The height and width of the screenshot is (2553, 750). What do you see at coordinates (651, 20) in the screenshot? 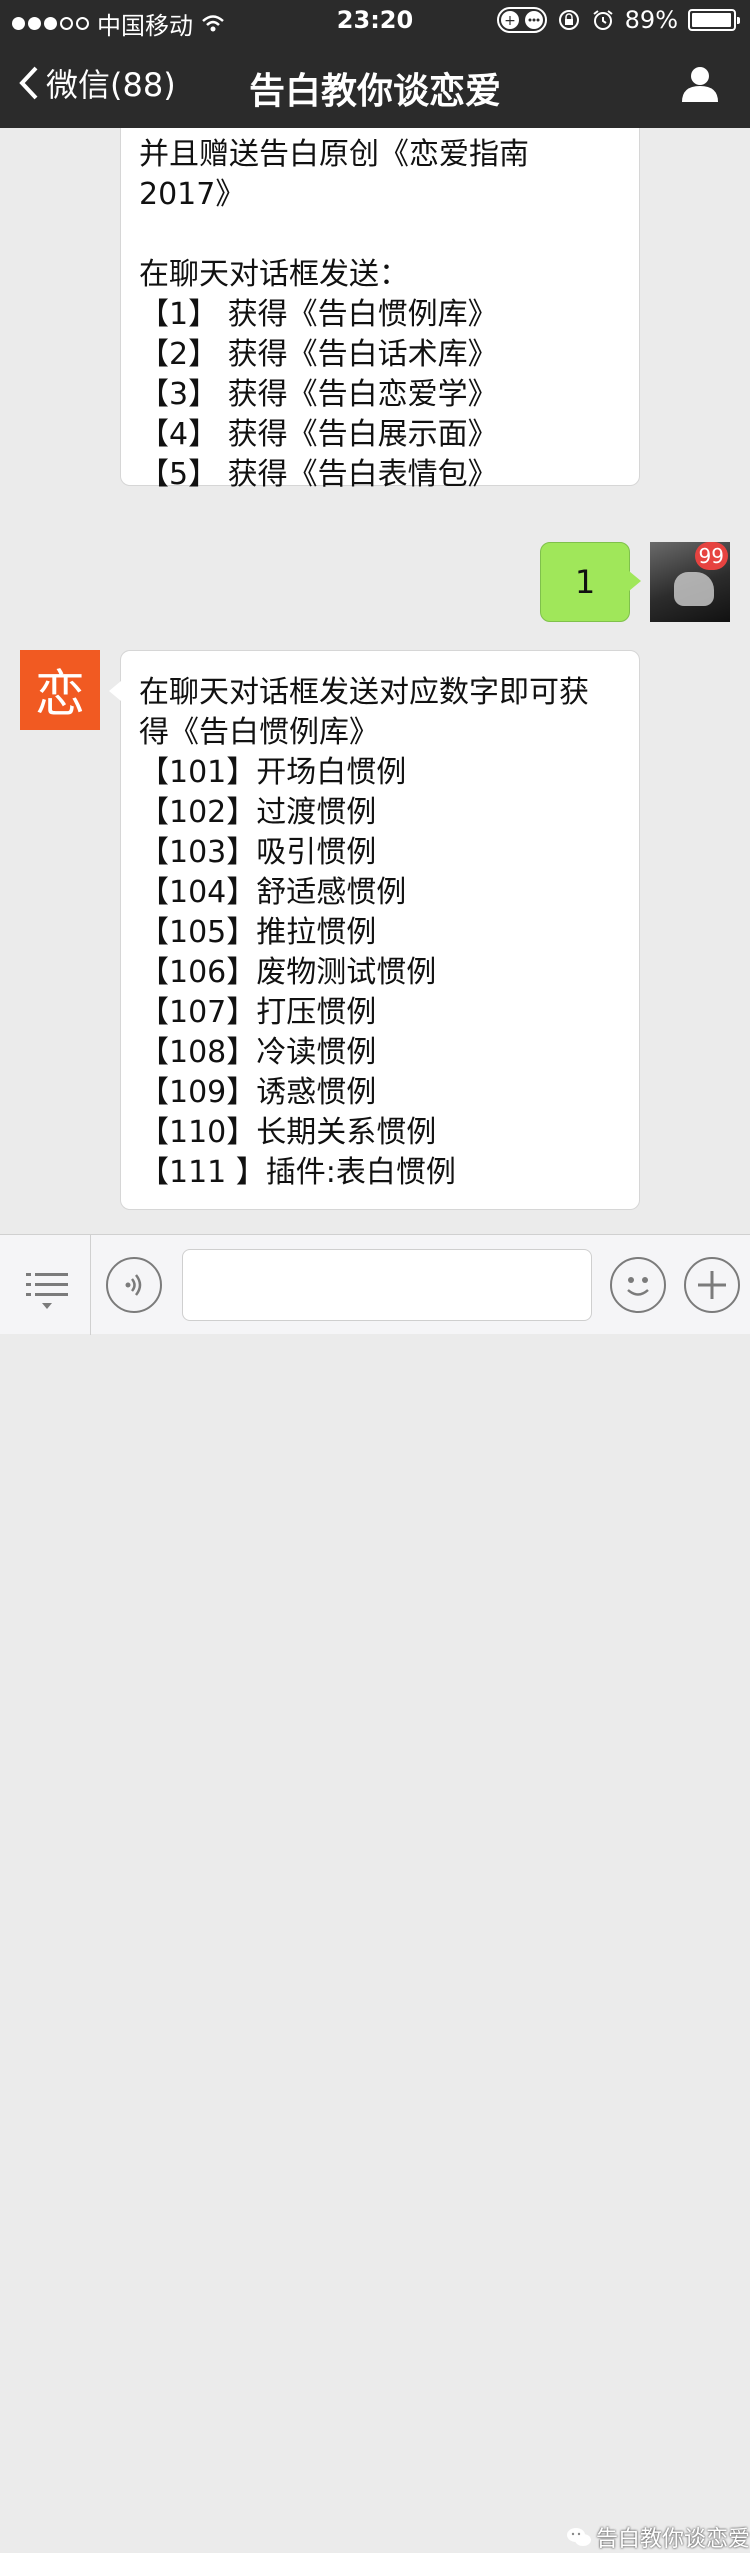
I see `battery-percent: 89%` at bounding box center [651, 20].